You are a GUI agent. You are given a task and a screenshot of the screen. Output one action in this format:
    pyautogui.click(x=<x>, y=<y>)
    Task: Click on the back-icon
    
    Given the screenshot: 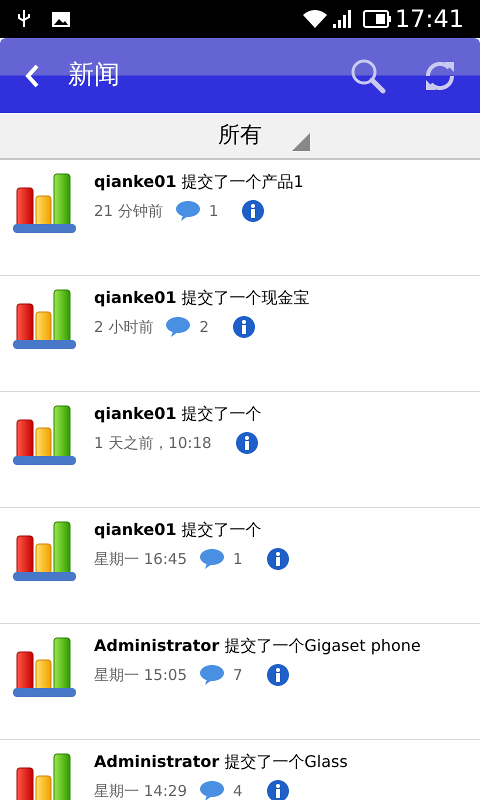 What is the action you would take?
    pyautogui.click(x=32, y=76)
    